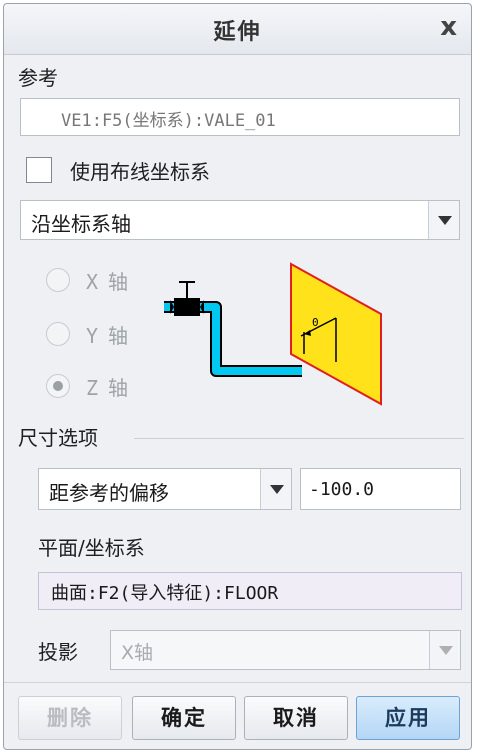 The image size is (477, 754). I want to click on extend-diagram: 0, so click(273, 334).